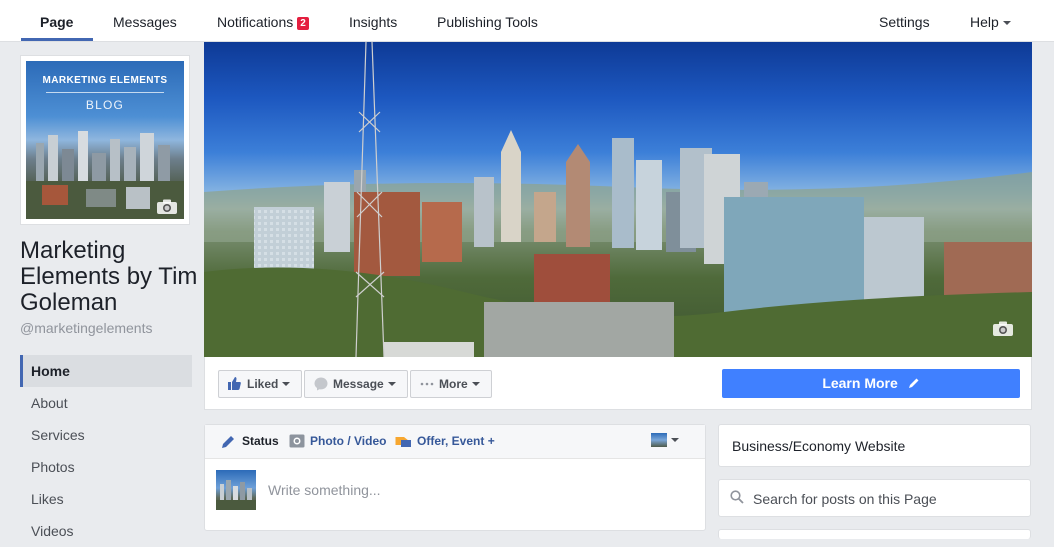 This screenshot has height=547, width=1054. Describe the element at coordinates (659, 440) in the screenshot. I see `page-avatar-selector` at that location.